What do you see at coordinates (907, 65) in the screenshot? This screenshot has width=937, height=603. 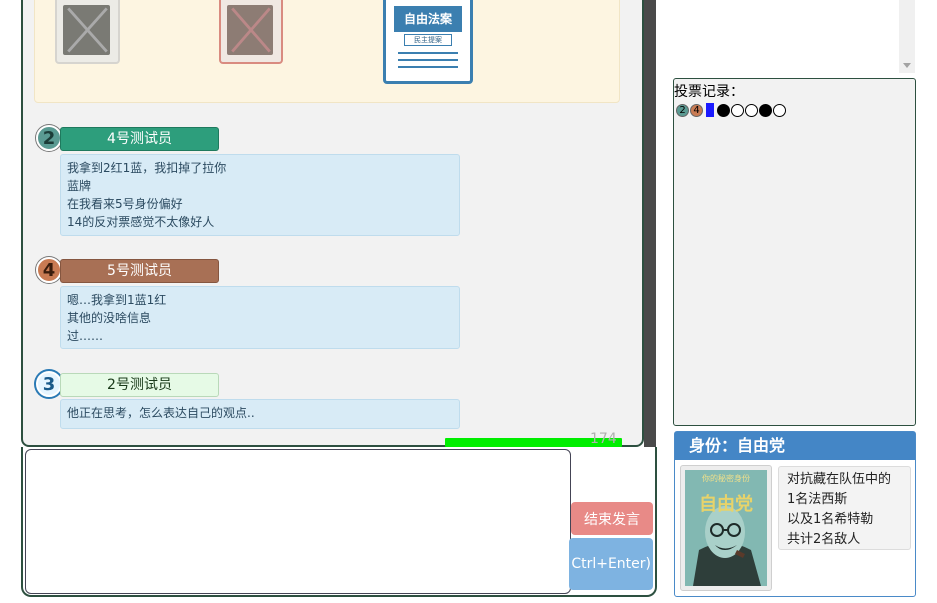 I see `scroll-down-arrow-icon` at bounding box center [907, 65].